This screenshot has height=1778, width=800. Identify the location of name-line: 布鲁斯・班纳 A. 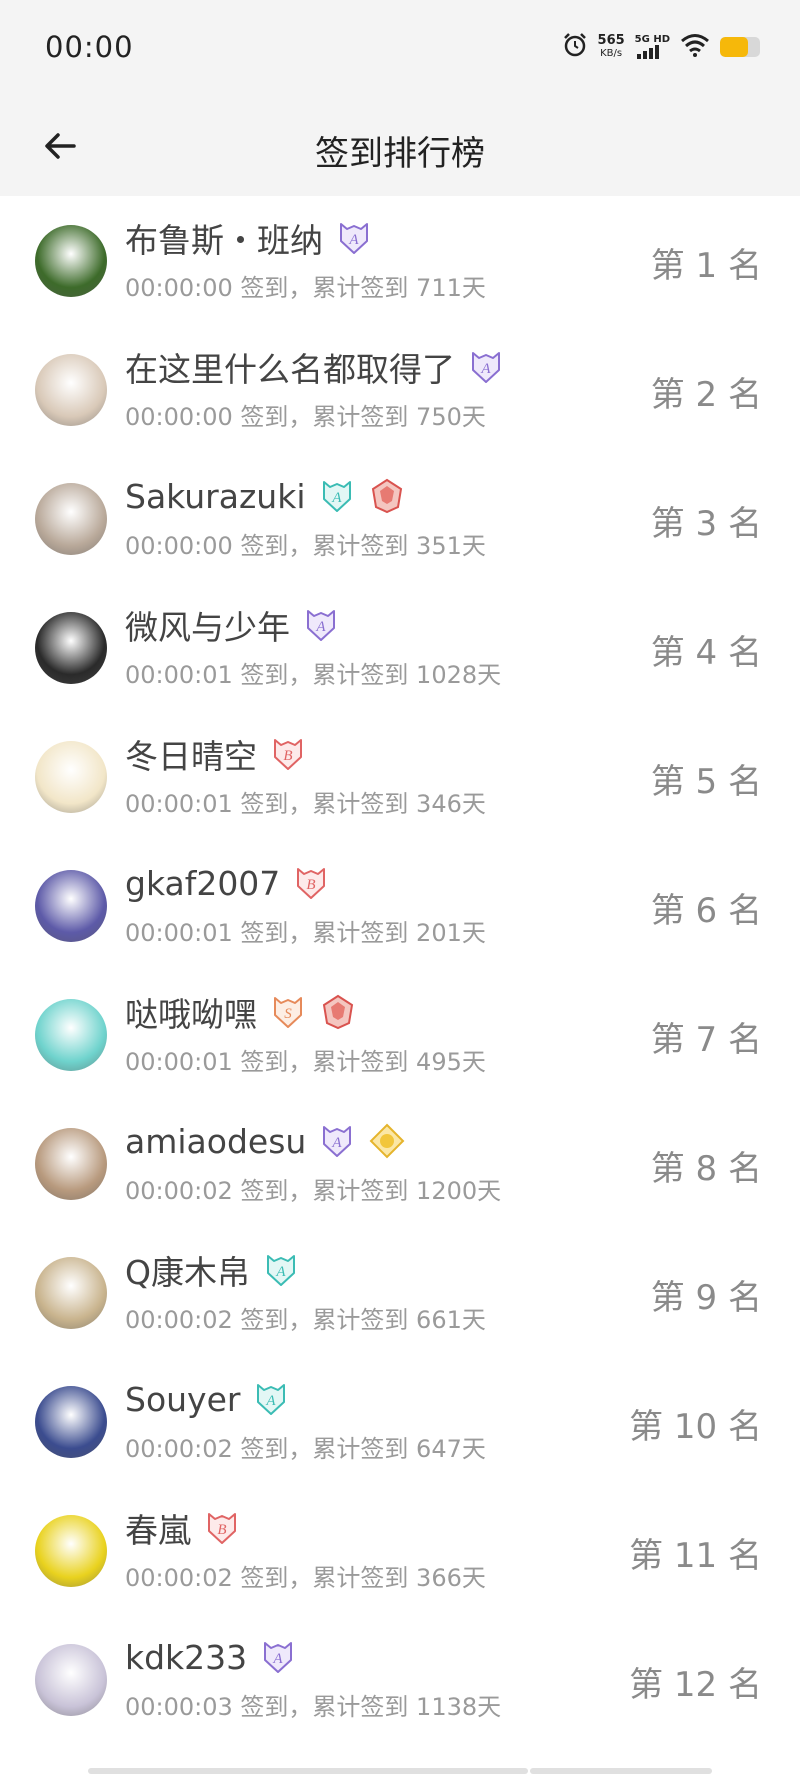
(249, 238).